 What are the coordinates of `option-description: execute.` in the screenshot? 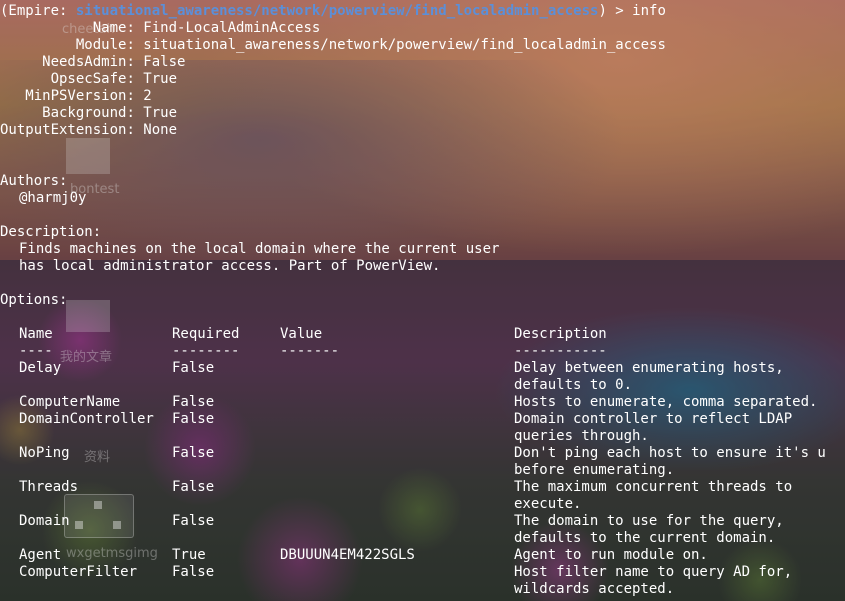 It's located at (548, 504).